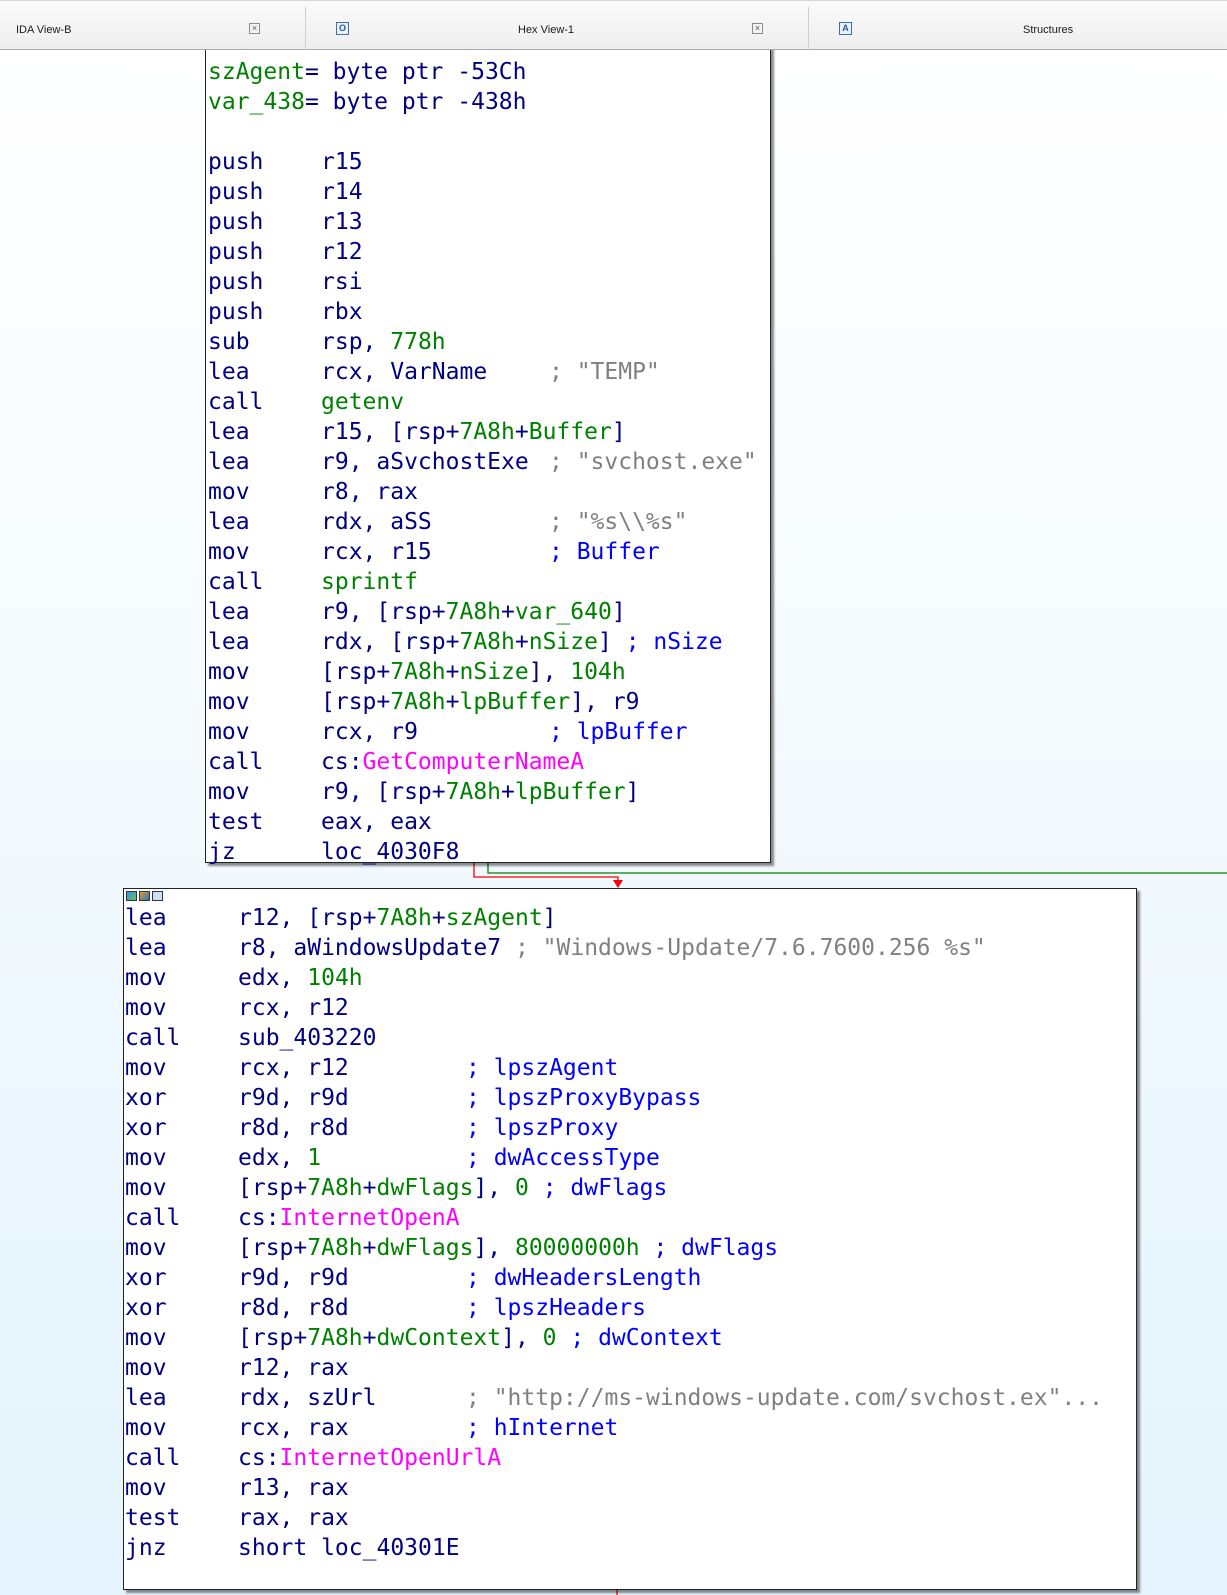 Image resolution: width=1227 pixels, height=1595 pixels. What do you see at coordinates (674, 642) in the screenshot?
I see `comment: ; nSize` at bounding box center [674, 642].